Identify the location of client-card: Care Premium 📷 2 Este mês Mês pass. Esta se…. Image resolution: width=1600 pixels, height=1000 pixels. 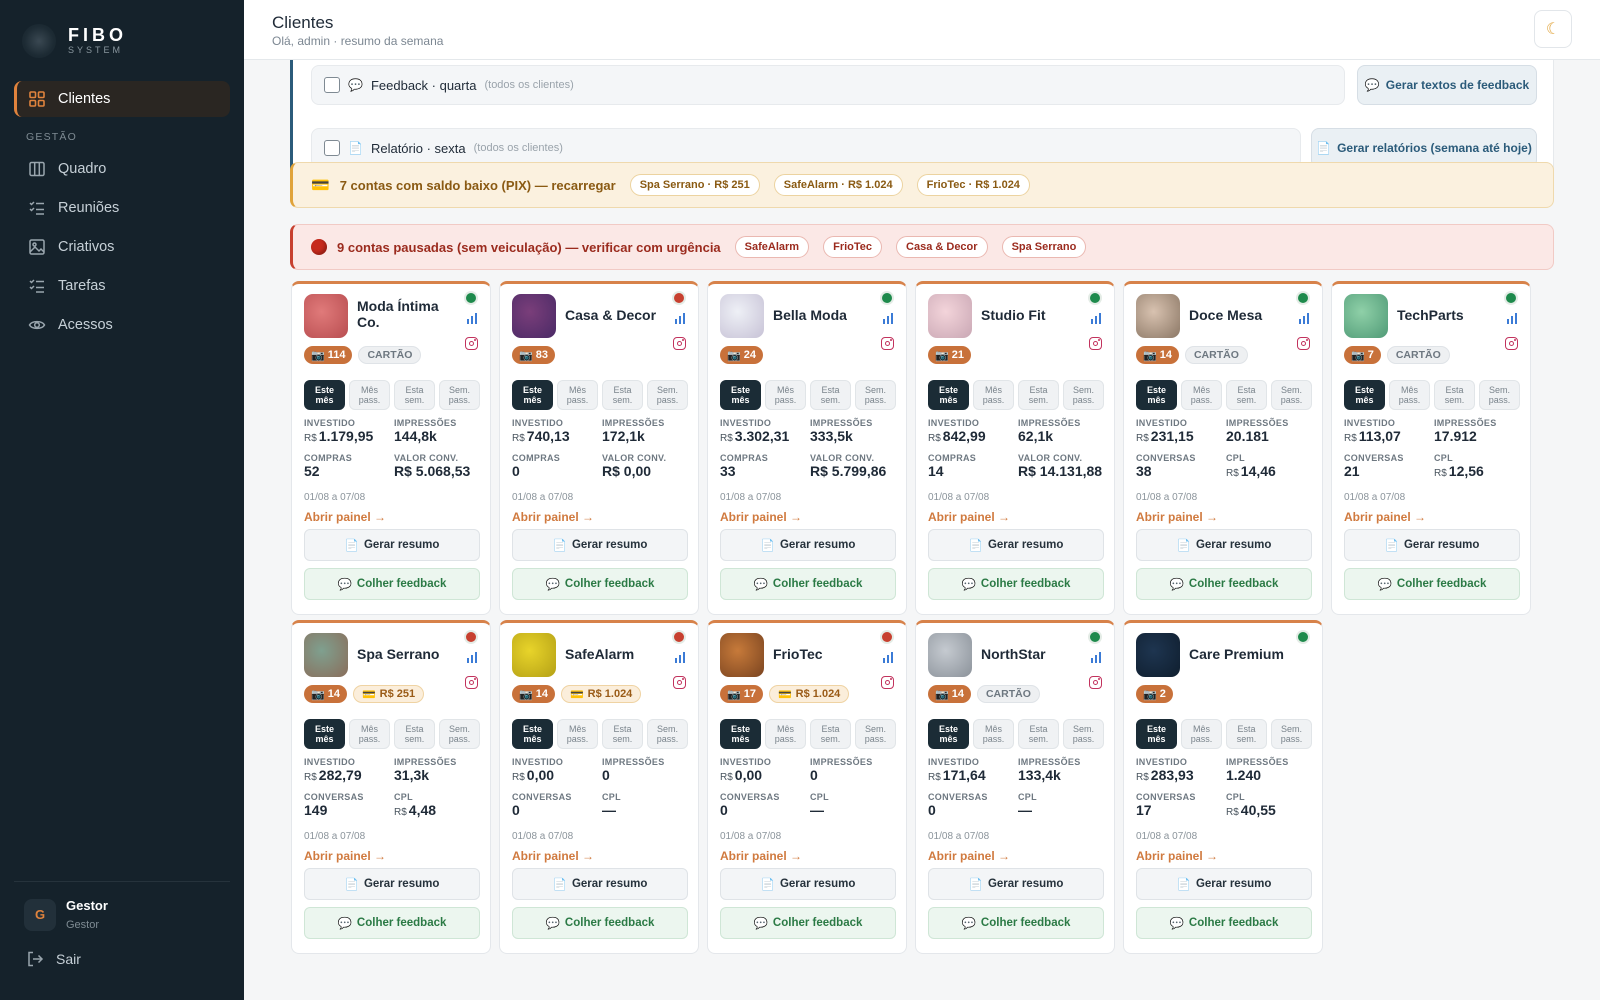
(1223, 787).